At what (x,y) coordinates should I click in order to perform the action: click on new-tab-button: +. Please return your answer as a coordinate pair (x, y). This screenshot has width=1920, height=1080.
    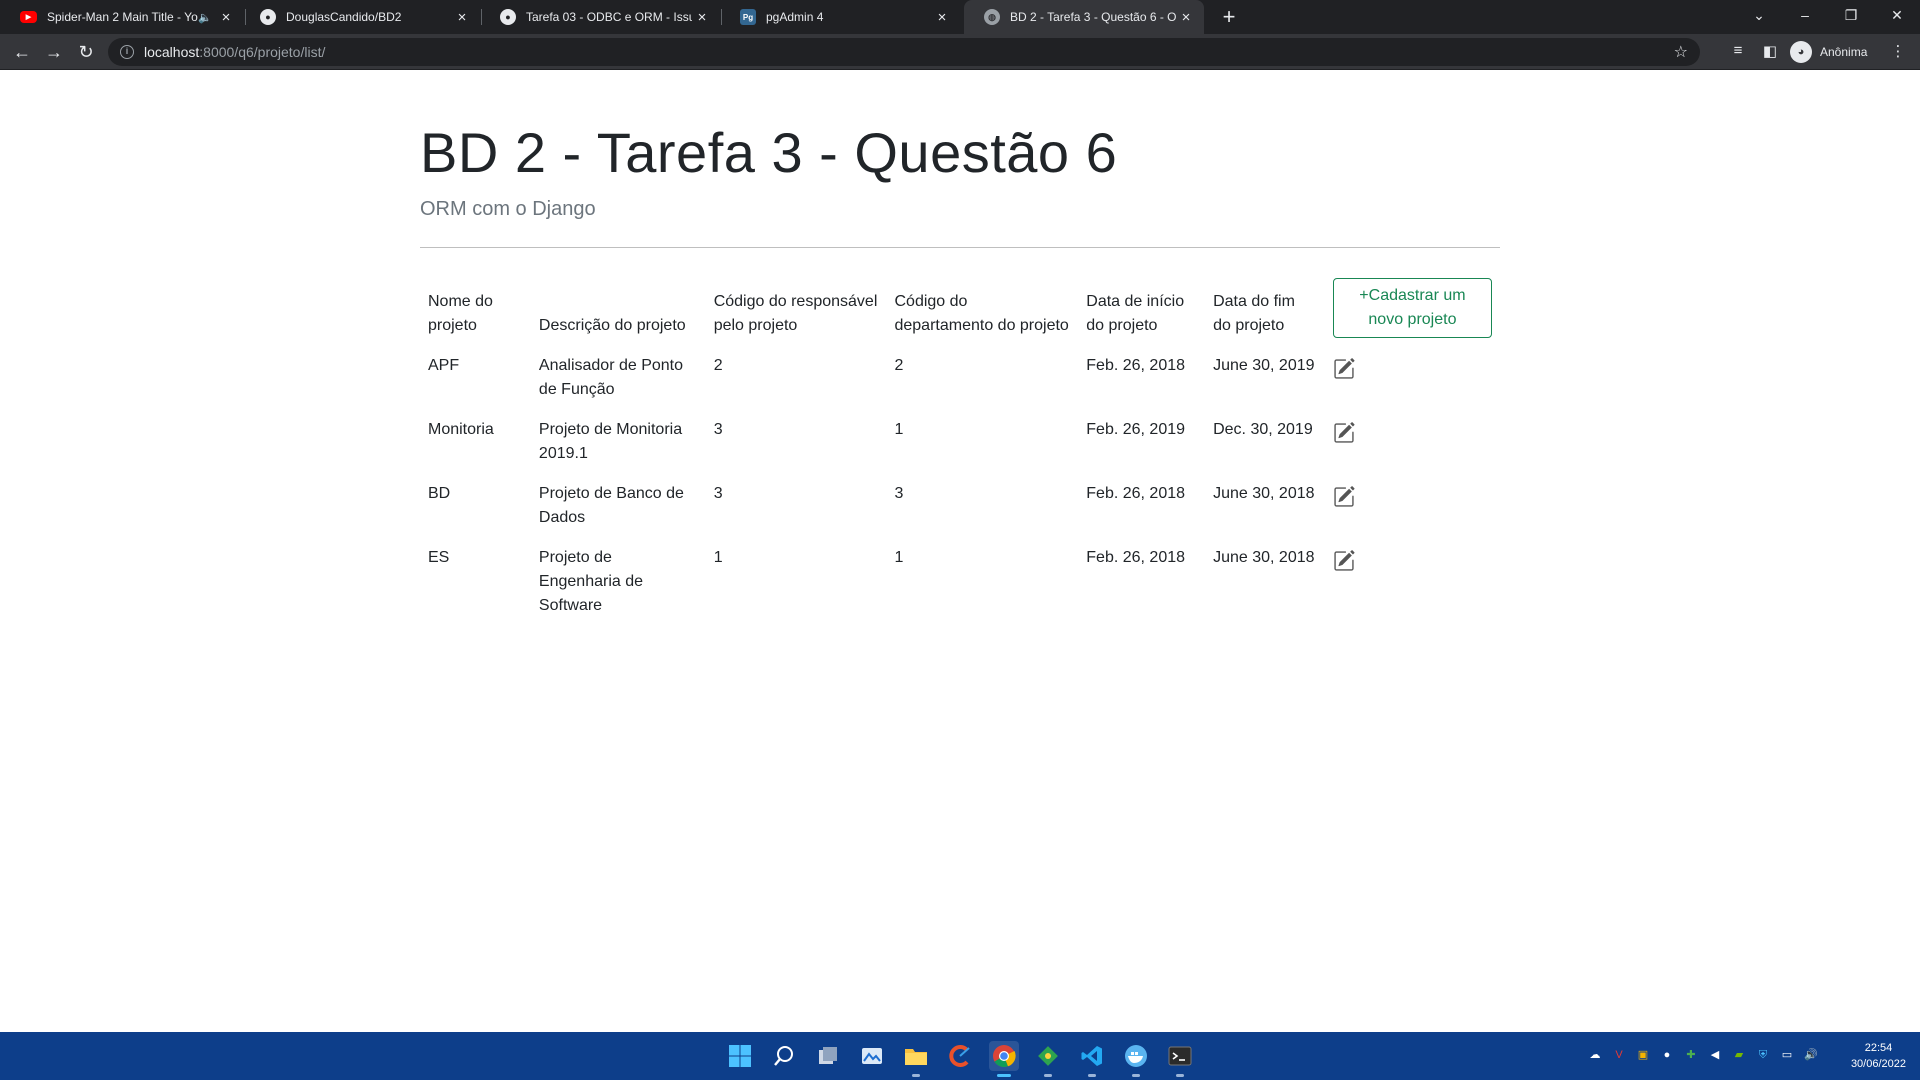
    Looking at the image, I should click on (1229, 17).